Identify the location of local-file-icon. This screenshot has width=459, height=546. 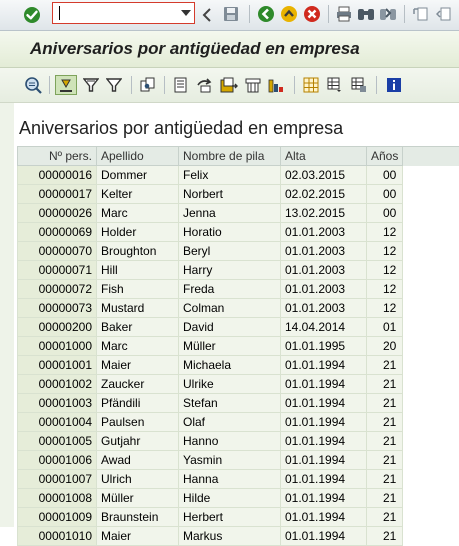
(229, 85).